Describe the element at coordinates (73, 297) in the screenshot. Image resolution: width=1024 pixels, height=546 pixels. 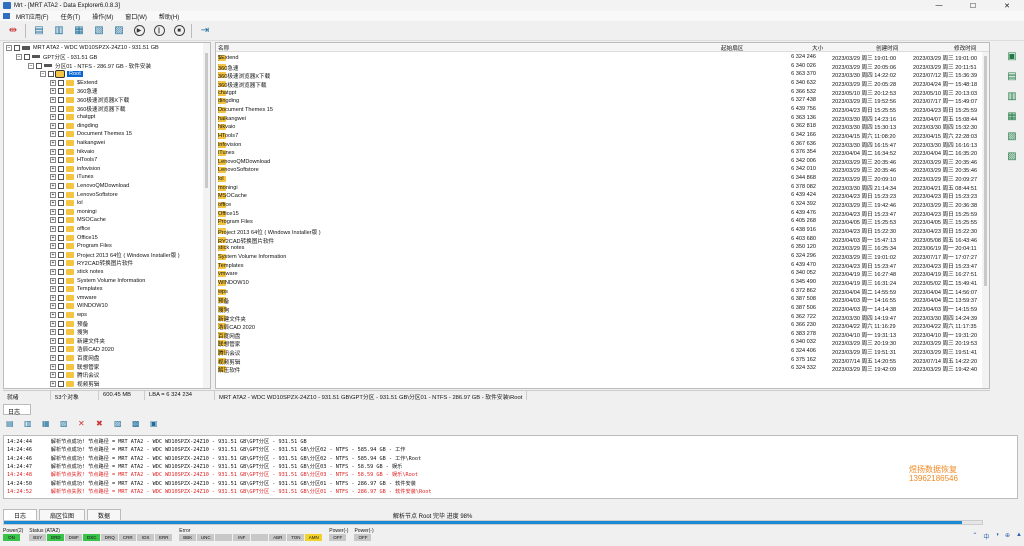
I see `tree-node-folder: + vmware` at that location.